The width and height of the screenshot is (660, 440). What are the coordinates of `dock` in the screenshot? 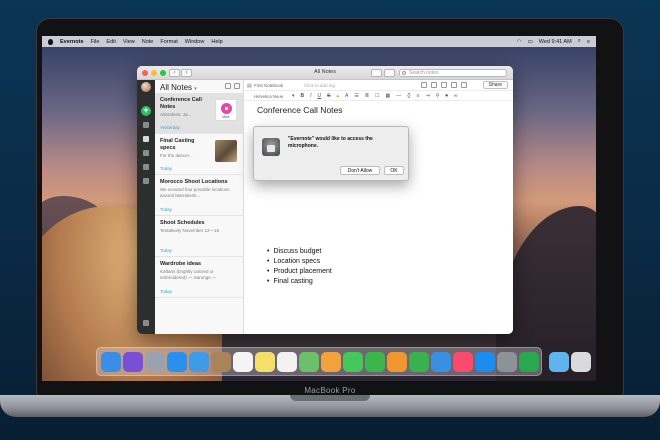 It's located at (343, 361).